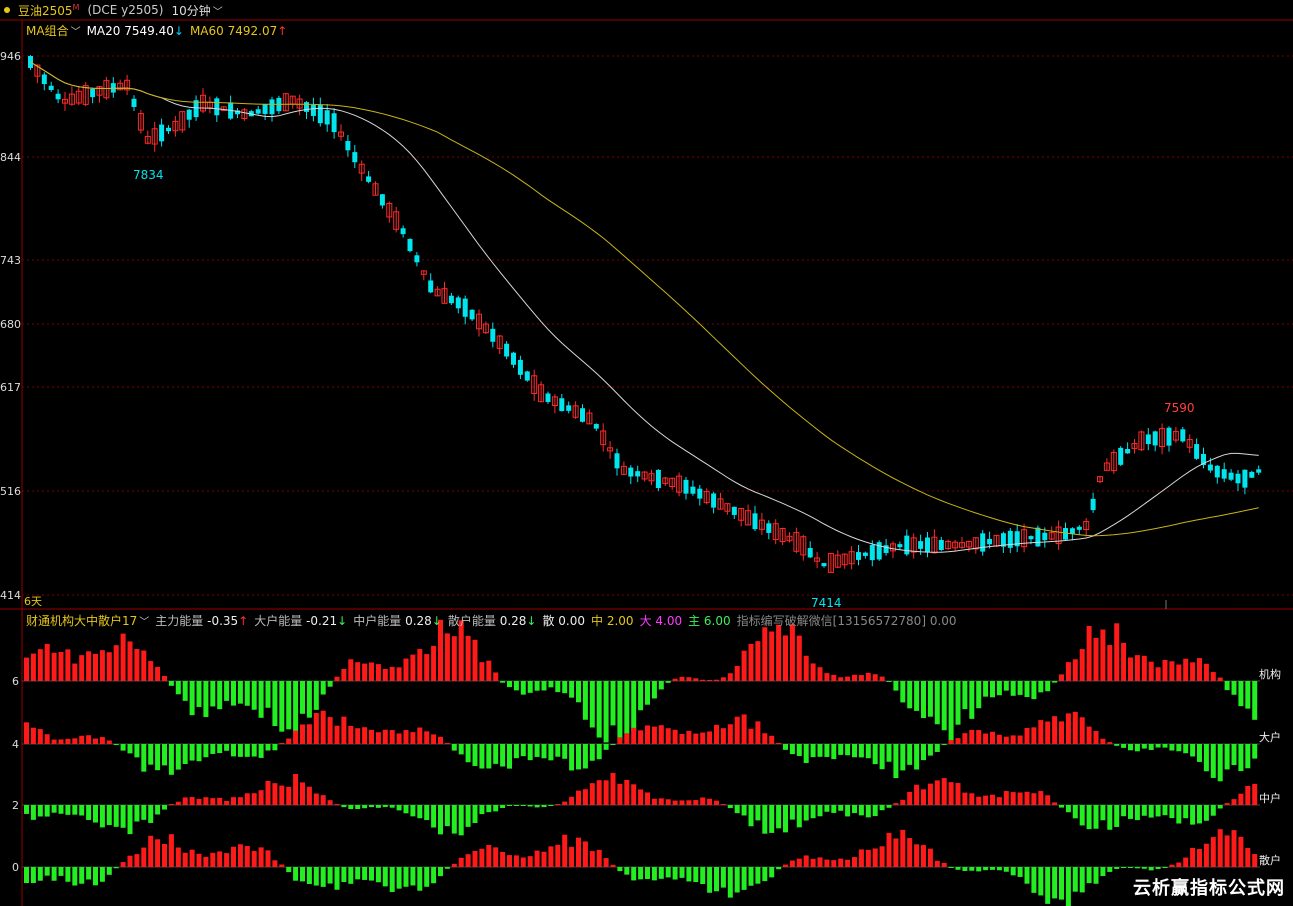 Image resolution: width=1293 pixels, height=906 pixels. Describe the element at coordinates (397, 621) in the screenshot. I see `indicator-item-mid: 中户能量 0.28↓` at that location.